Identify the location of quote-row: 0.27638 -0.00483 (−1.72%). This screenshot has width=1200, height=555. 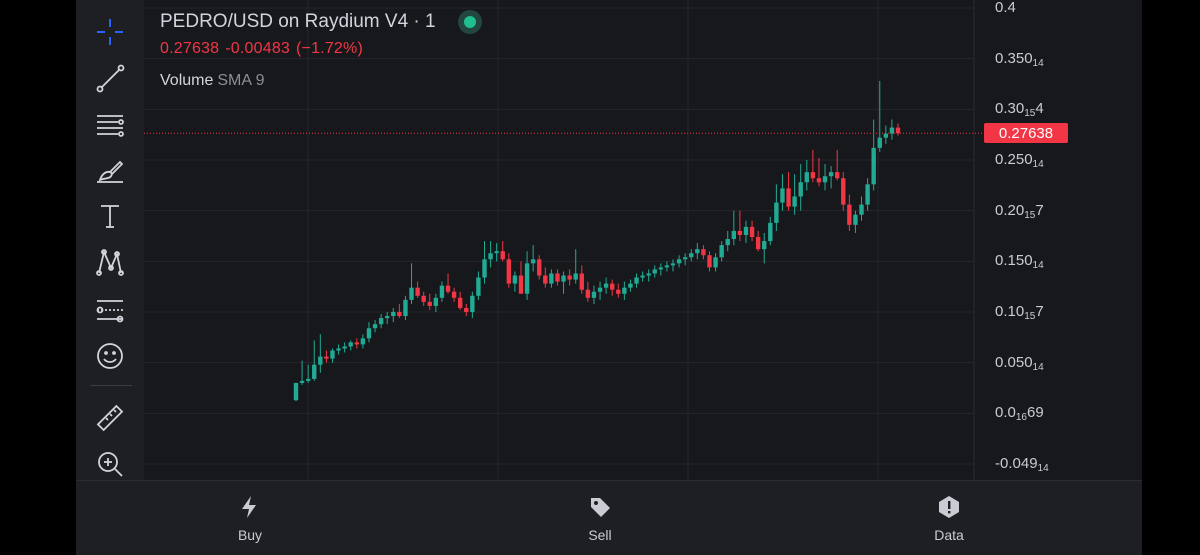
(321, 49).